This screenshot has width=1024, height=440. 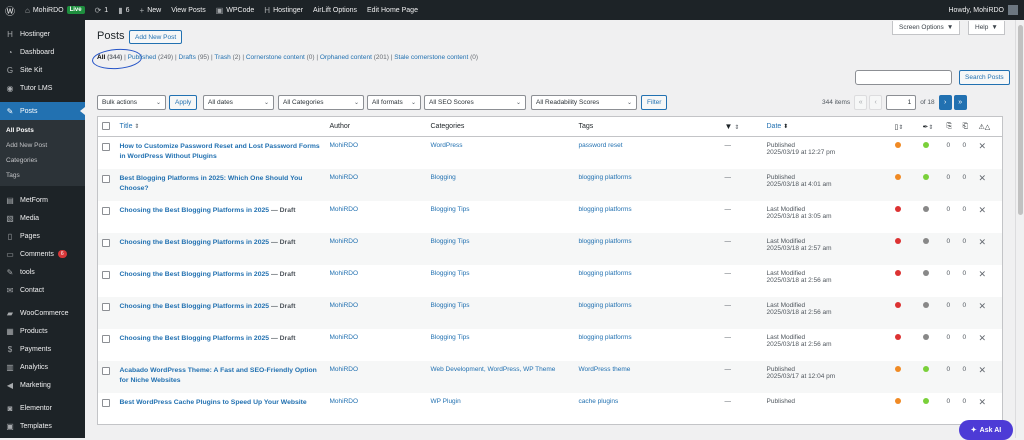 What do you see at coordinates (42, 218) in the screenshot?
I see `sidebar-item-media: ▧Media` at bounding box center [42, 218].